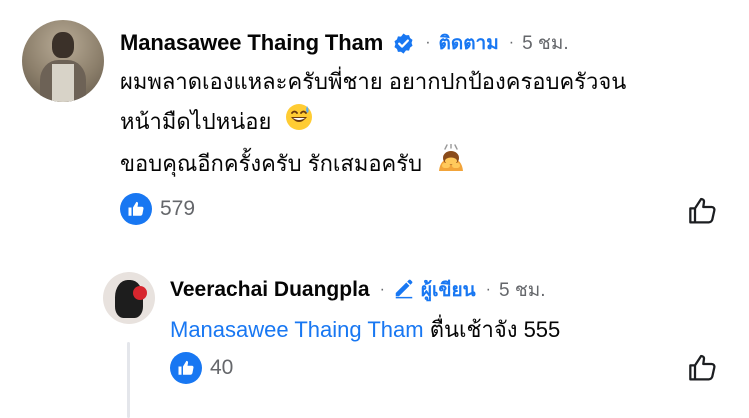 The height and width of the screenshot is (418, 749). Describe the element at coordinates (404, 290) in the screenshot. I see `pencil-icon` at that location.